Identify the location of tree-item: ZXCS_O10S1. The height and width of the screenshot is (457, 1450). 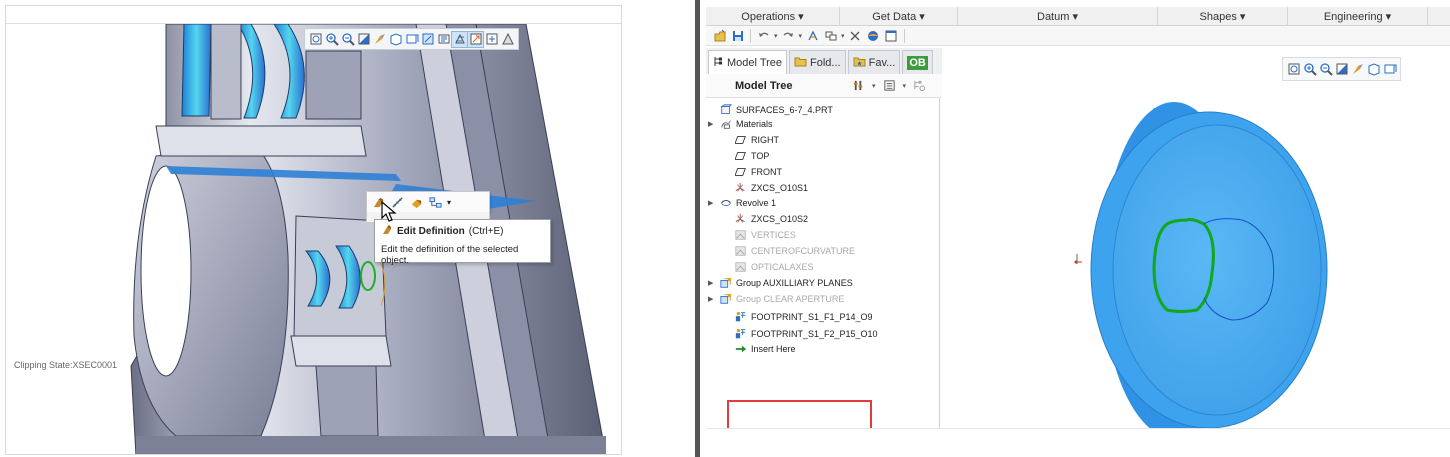
(771, 187).